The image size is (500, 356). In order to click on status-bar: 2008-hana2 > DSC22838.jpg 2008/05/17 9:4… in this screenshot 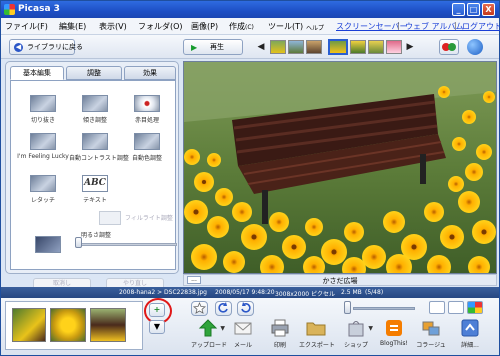, I will do `click(250, 292)`.